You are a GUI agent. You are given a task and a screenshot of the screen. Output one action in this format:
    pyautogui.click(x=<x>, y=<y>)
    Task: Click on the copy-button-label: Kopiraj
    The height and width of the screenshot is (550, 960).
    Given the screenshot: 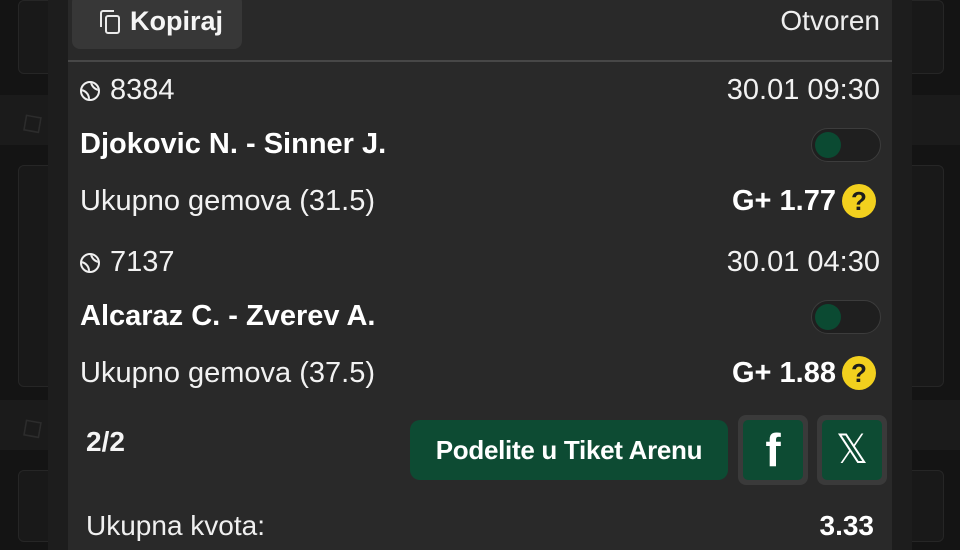 What is the action you would take?
    pyautogui.click(x=177, y=21)
    